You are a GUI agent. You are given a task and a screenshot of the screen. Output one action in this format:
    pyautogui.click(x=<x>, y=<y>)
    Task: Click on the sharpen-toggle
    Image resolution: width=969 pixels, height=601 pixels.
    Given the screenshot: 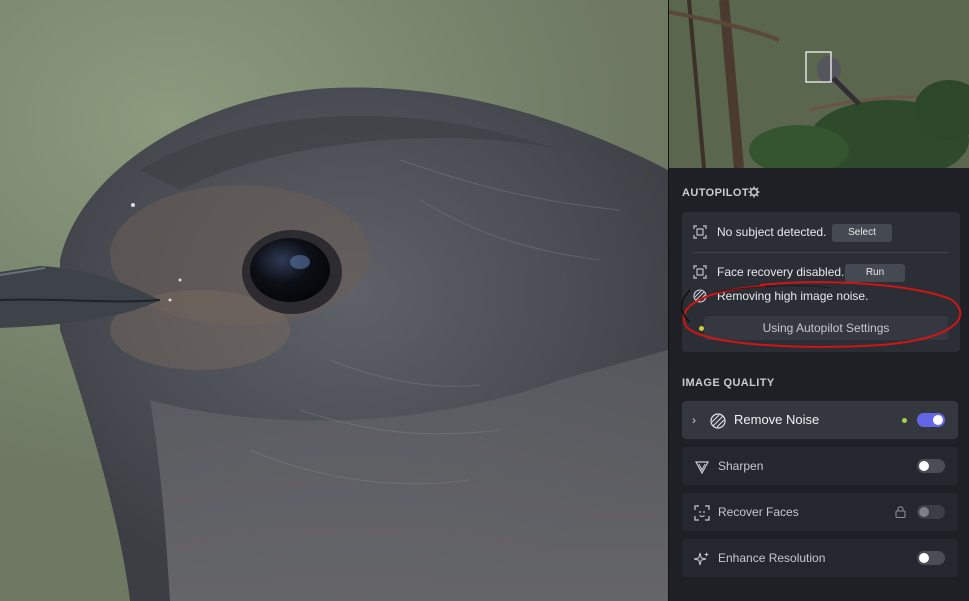 What is the action you would take?
    pyautogui.click(x=931, y=466)
    